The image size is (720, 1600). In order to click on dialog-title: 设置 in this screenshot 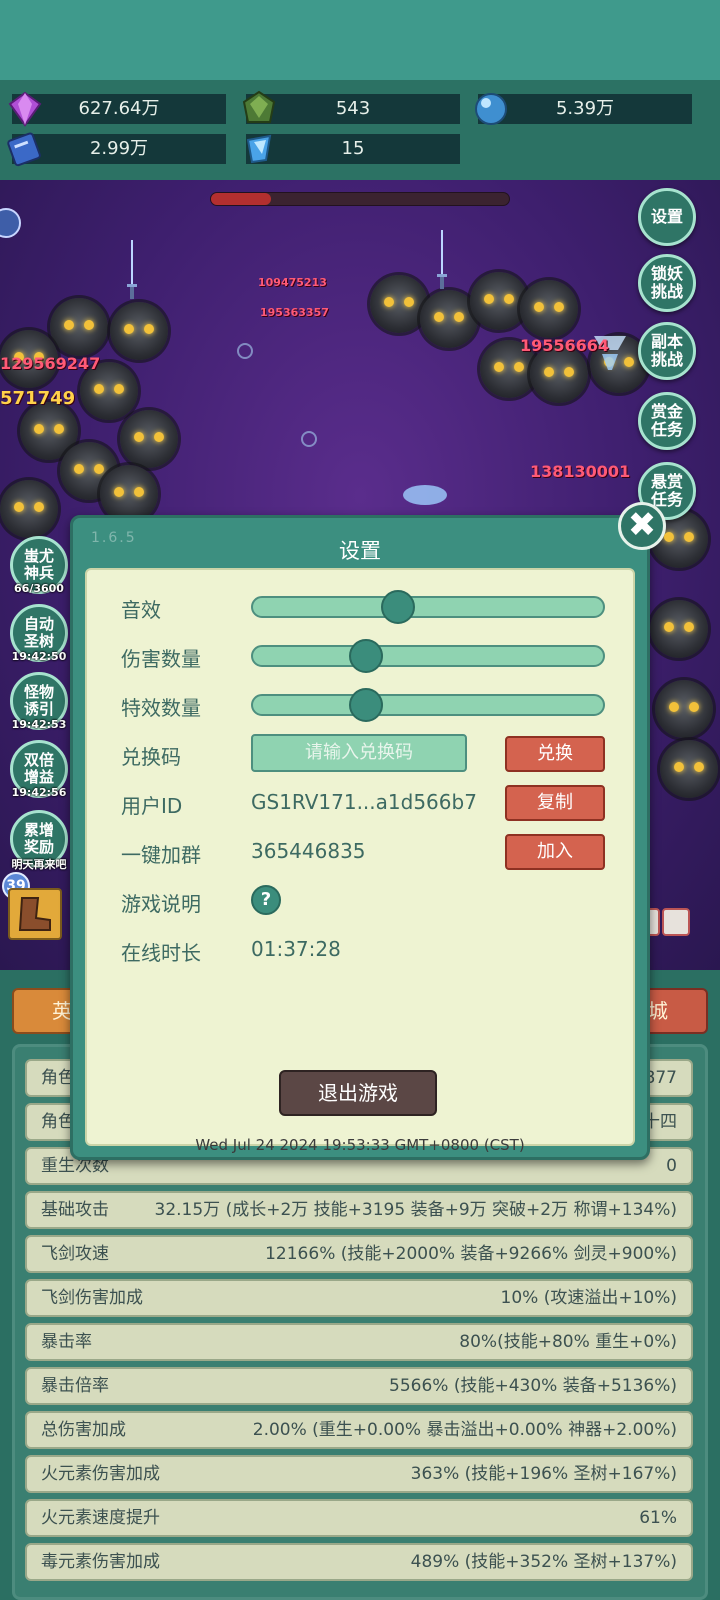, I will do `click(360, 551)`.